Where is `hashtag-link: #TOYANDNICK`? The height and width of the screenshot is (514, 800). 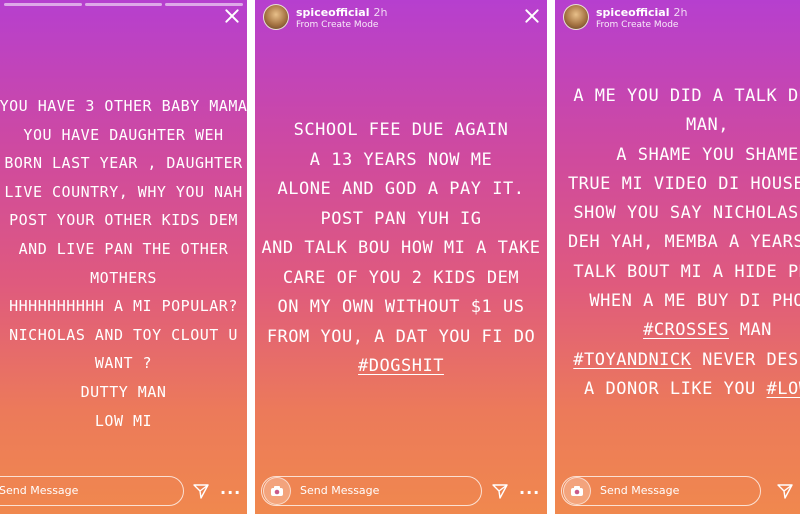
hashtag-link: #TOYANDNICK is located at coordinates (632, 360).